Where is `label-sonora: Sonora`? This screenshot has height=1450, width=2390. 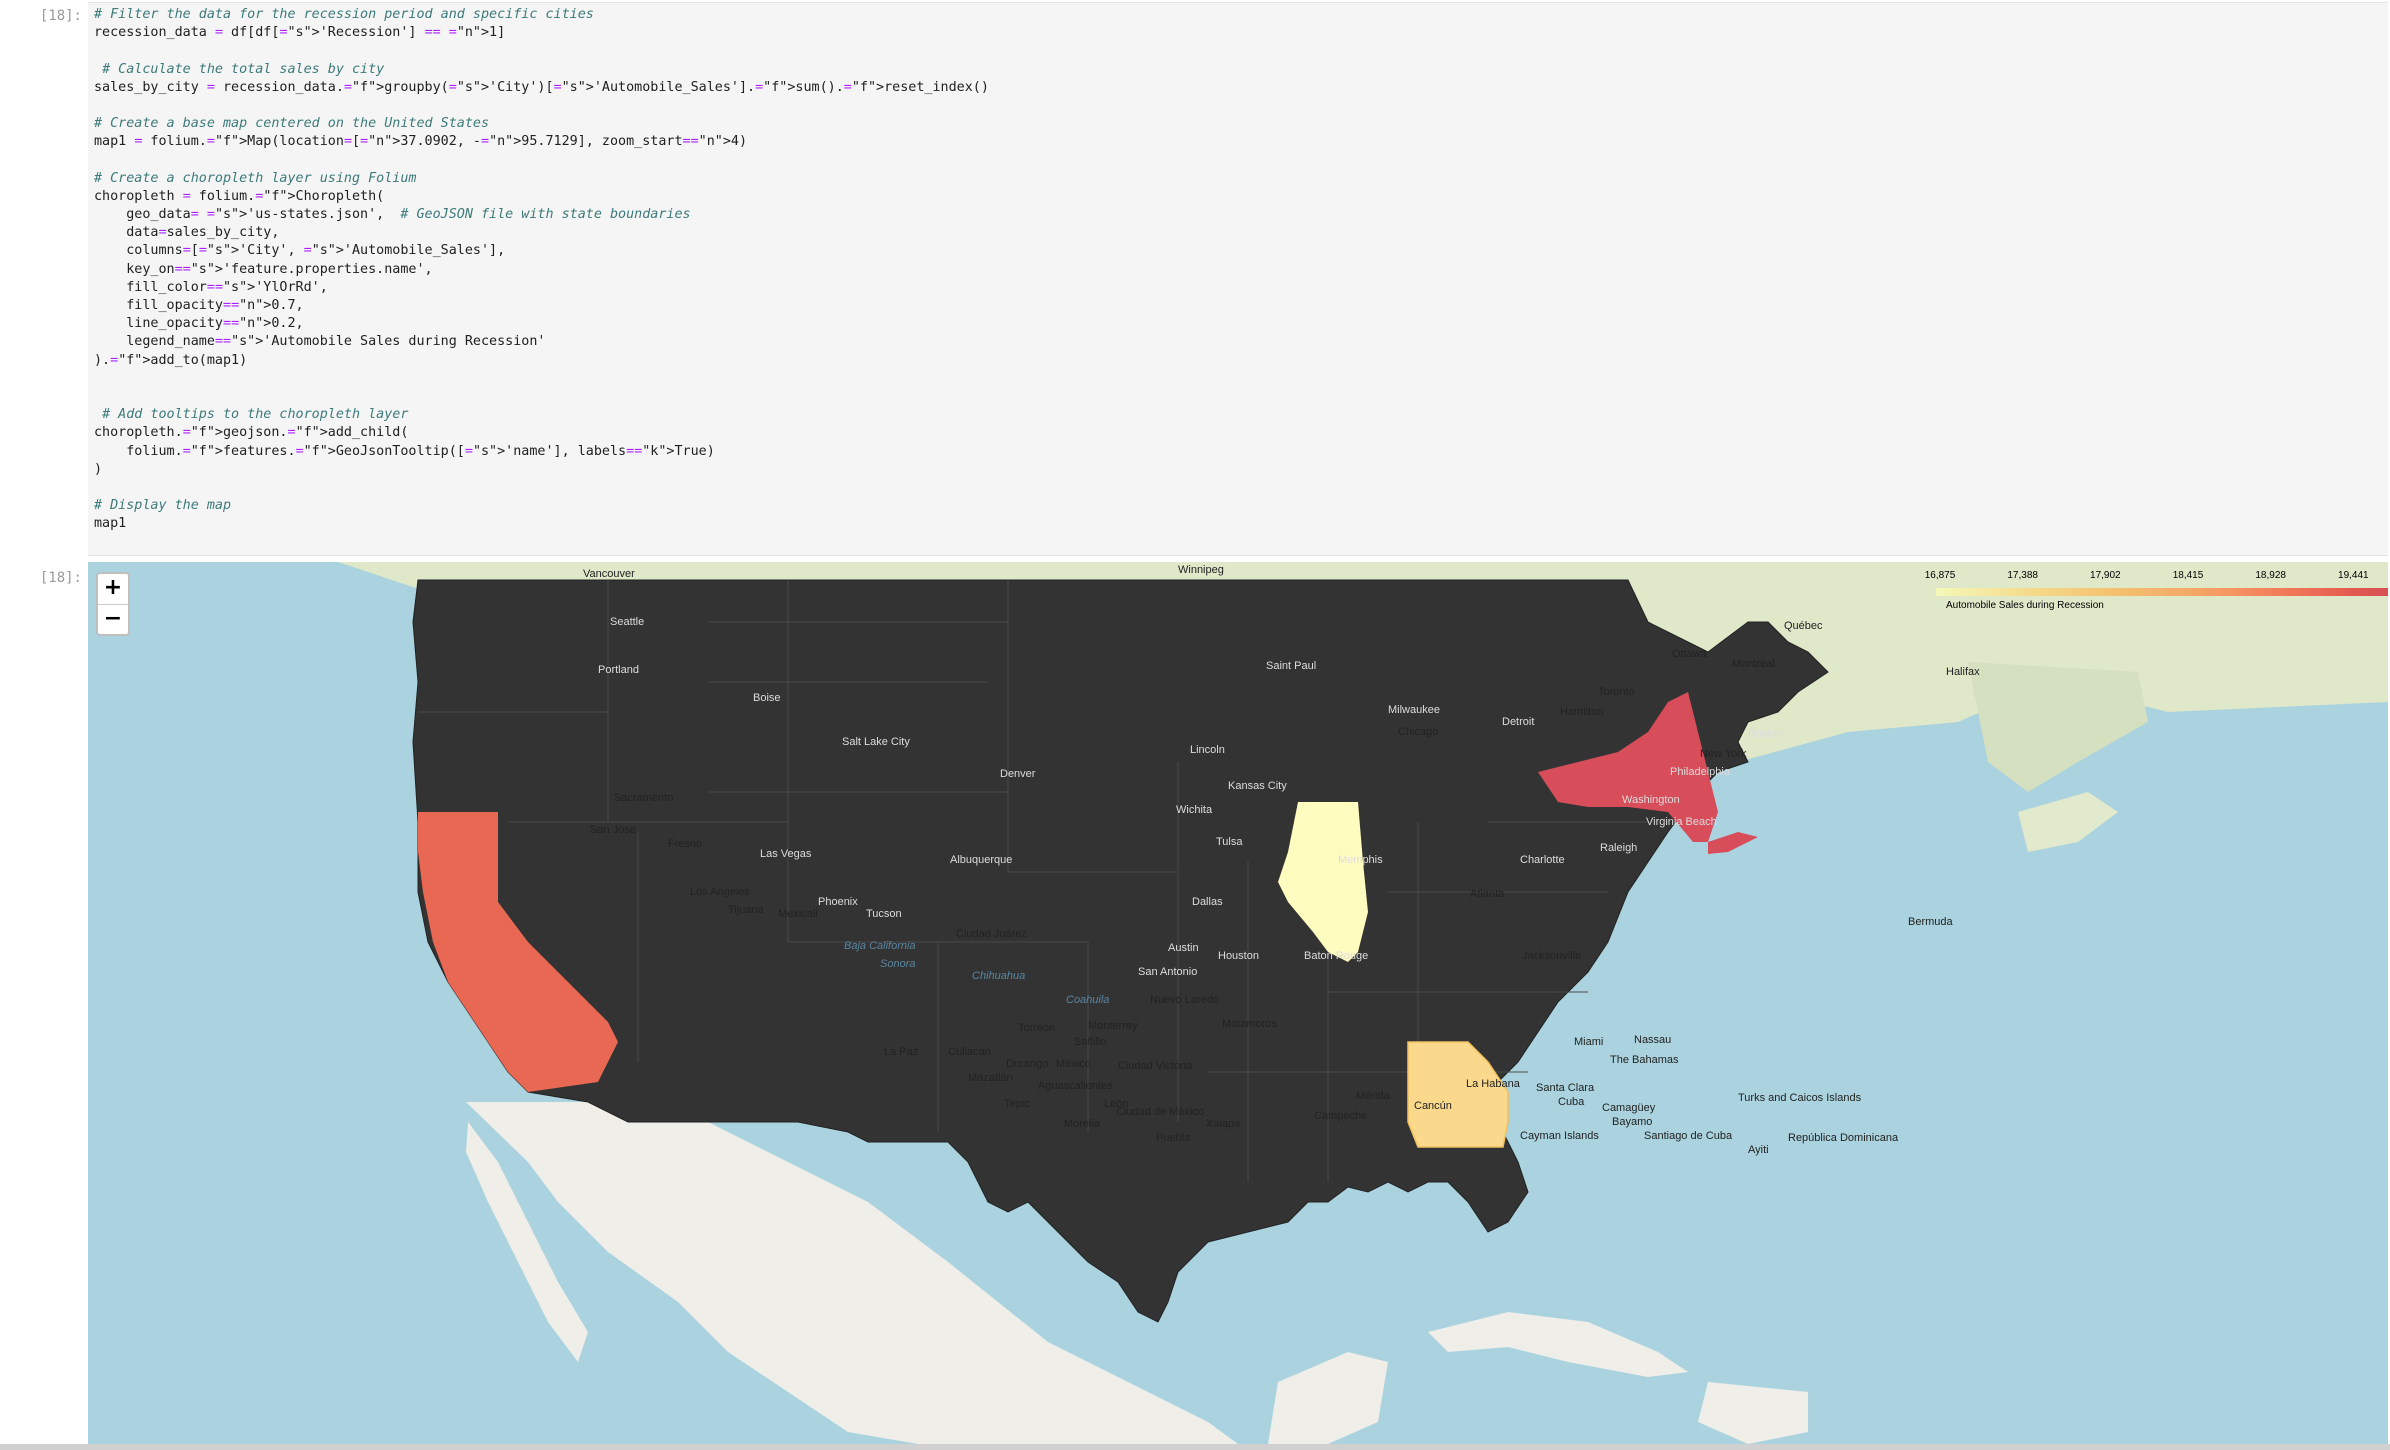
label-sonora: Sonora is located at coordinates (898, 964).